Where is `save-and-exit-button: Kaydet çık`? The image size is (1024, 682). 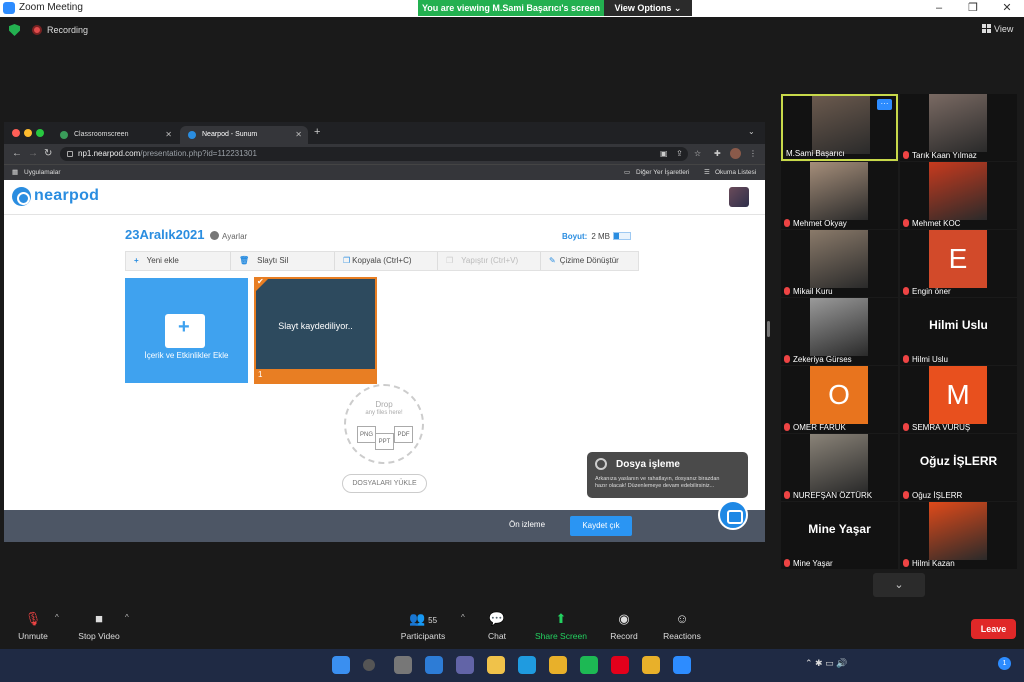 save-and-exit-button: Kaydet çık is located at coordinates (601, 526).